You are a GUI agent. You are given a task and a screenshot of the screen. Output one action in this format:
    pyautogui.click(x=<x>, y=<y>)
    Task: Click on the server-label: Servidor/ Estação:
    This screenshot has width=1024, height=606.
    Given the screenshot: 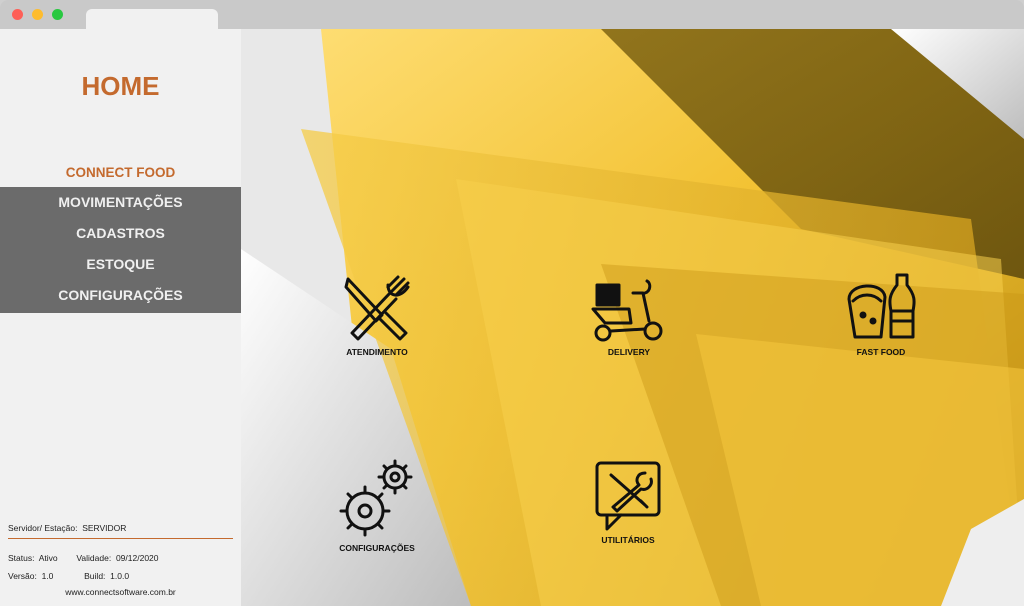 What is the action you would take?
    pyautogui.click(x=43, y=528)
    